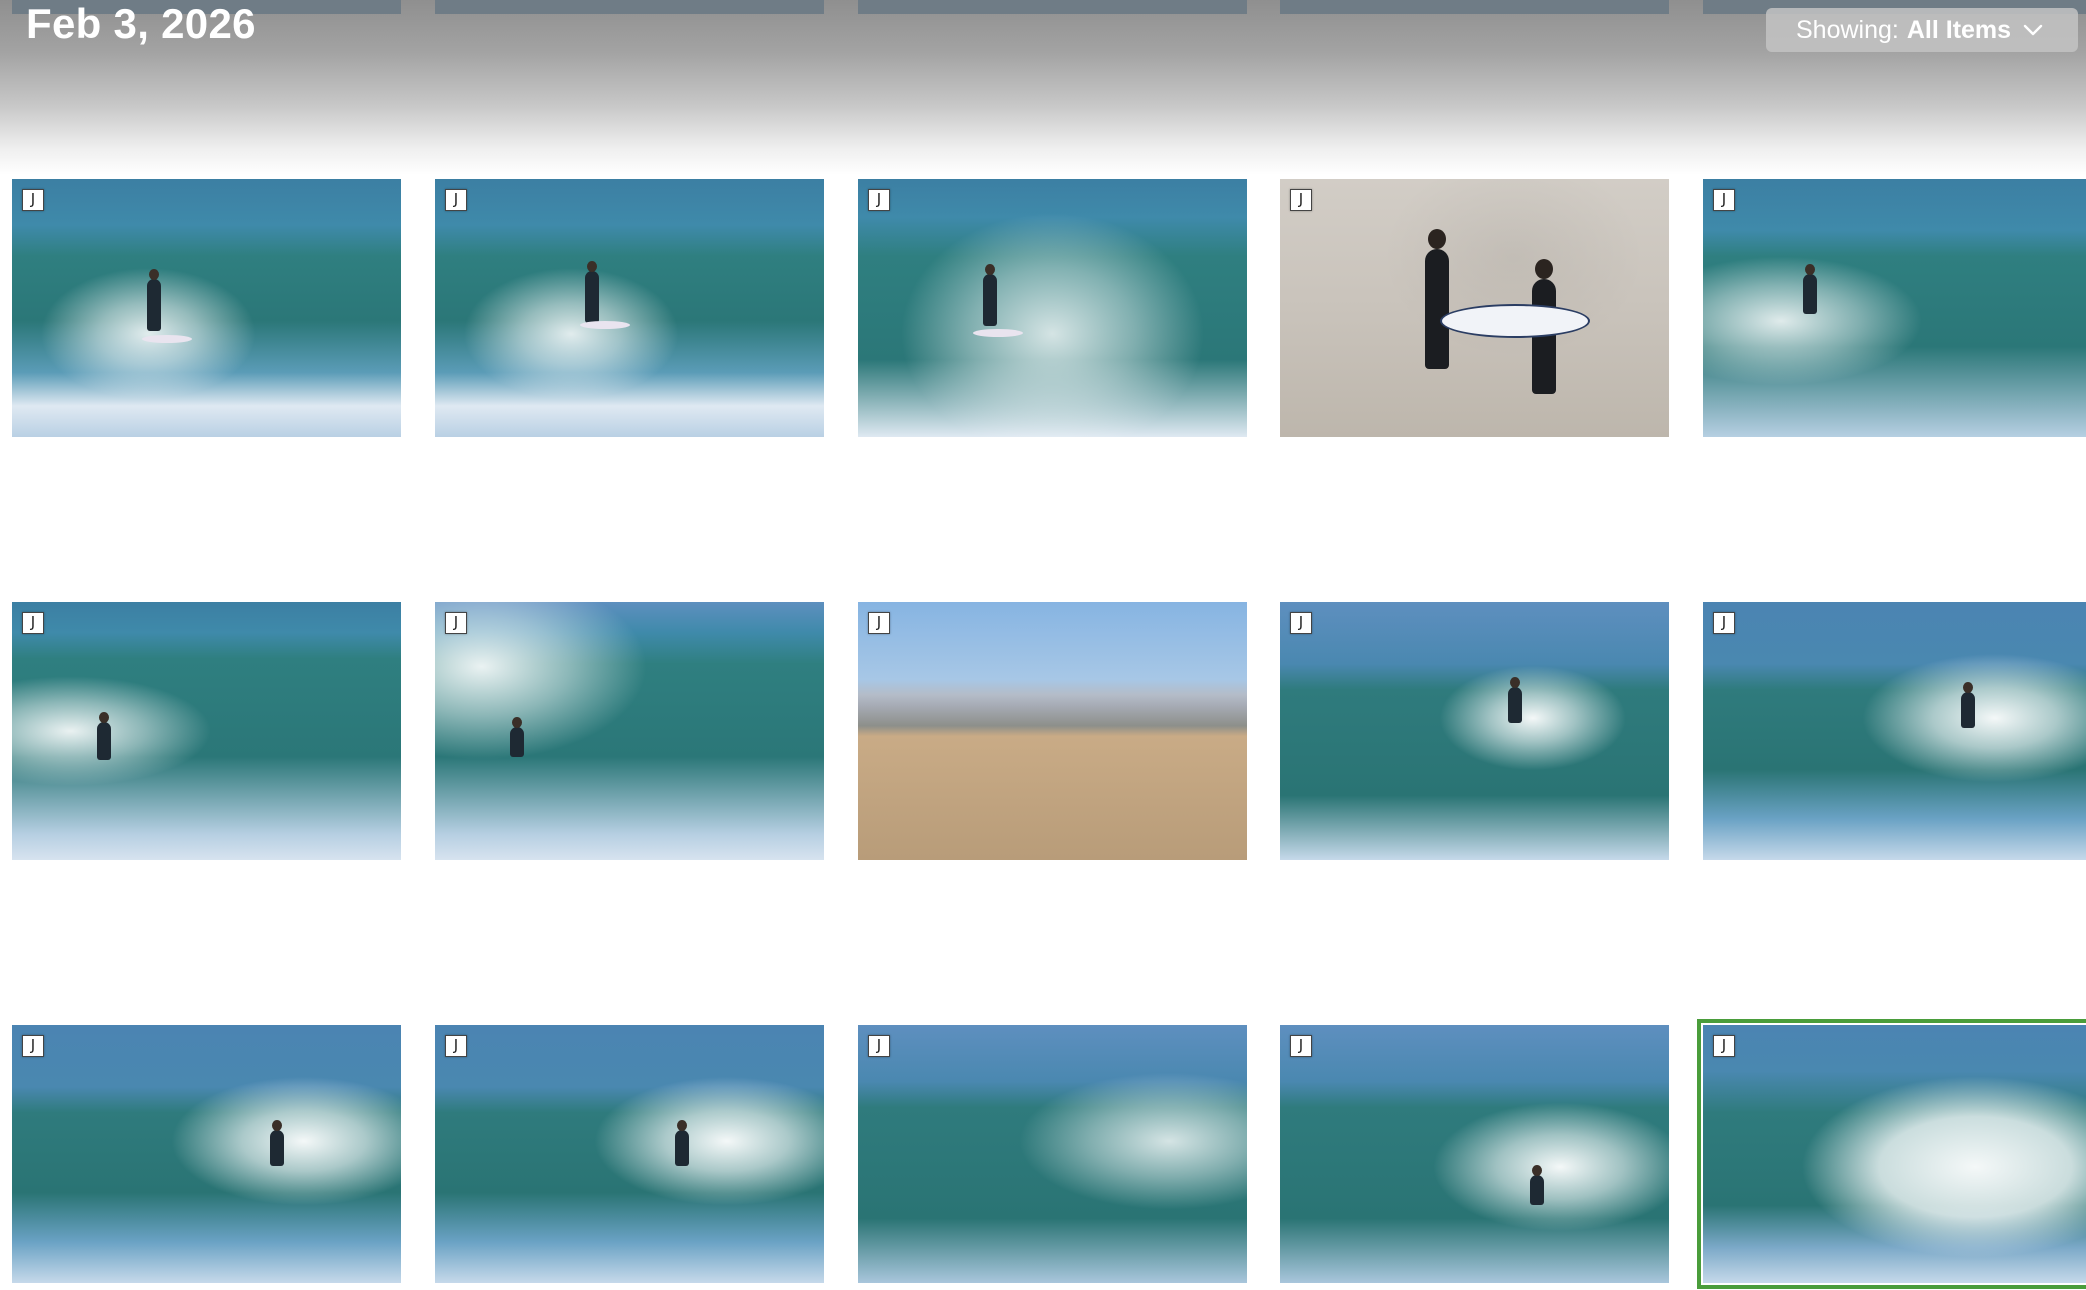  I want to click on section-date-title: Feb 3, 2026, so click(141, 23).